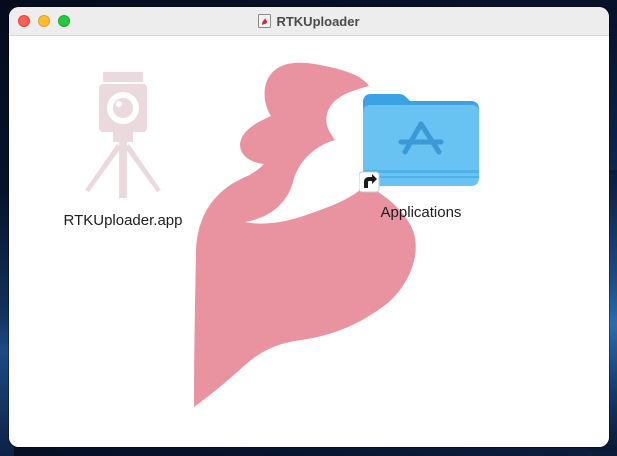 This screenshot has width=617, height=456. I want to click on alias-arrow-icon, so click(369, 182).